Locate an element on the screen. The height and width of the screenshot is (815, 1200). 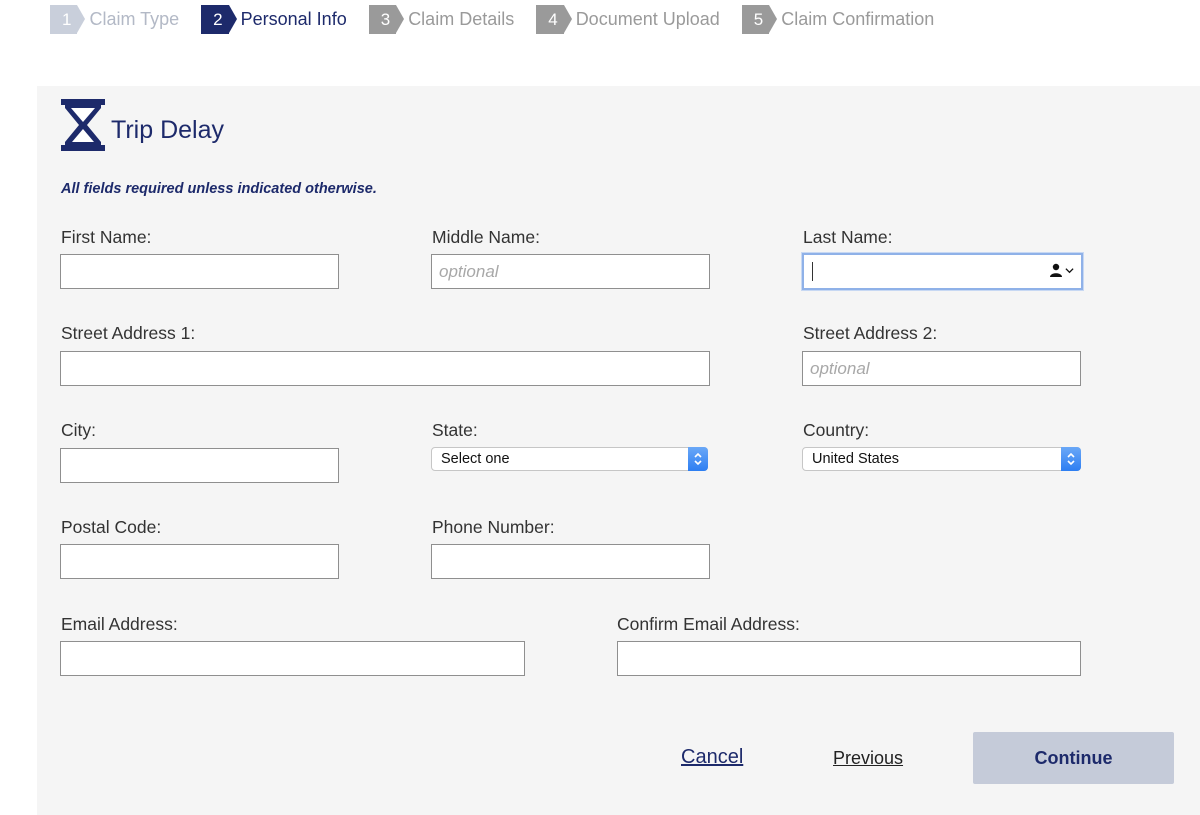
autofill-button is located at coordinates (1061, 270).